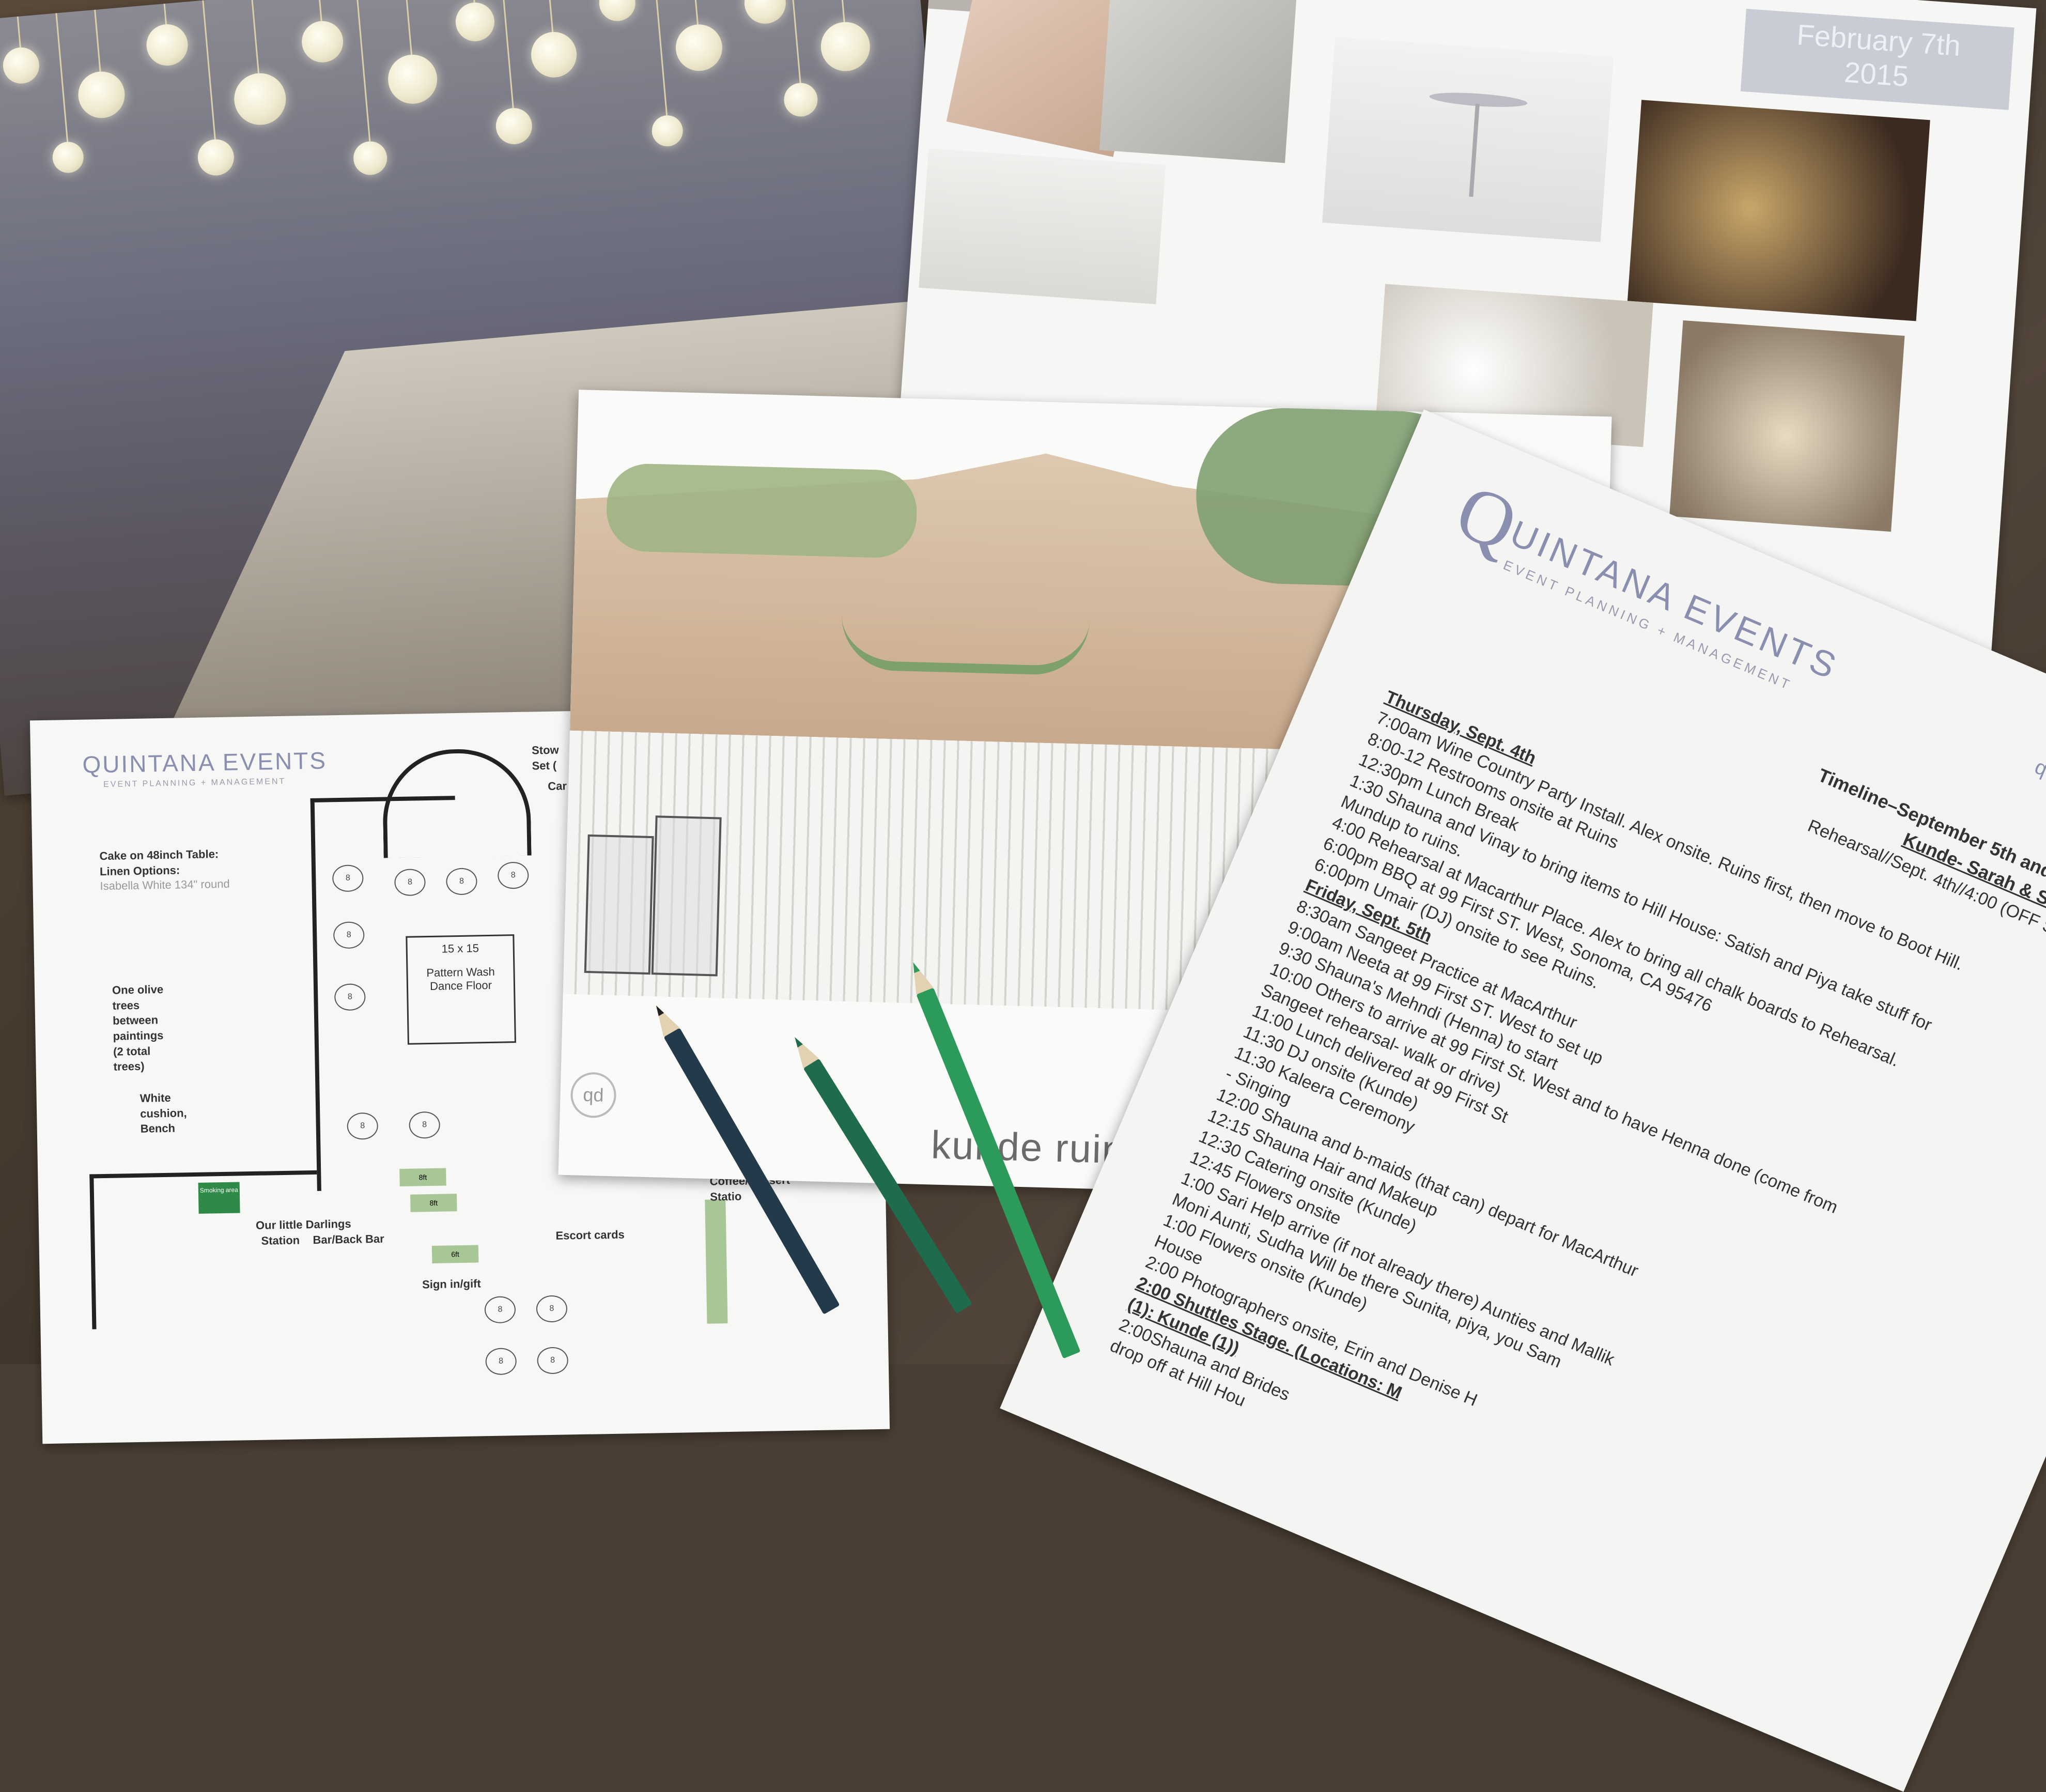  What do you see at coordinates (2039, 781) in the screenshot?
I see `timeline-corner-brand: quintana` at bounding box center [2039, 781].